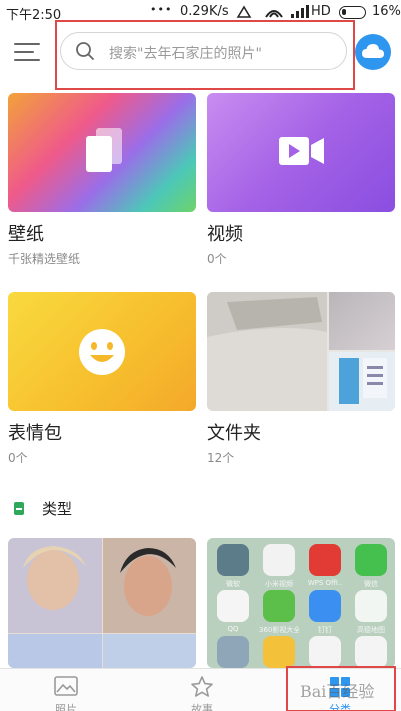  Describe the element at coordinates (35, 433) in the screenshot. I see `card-title: 表情包` at that location.